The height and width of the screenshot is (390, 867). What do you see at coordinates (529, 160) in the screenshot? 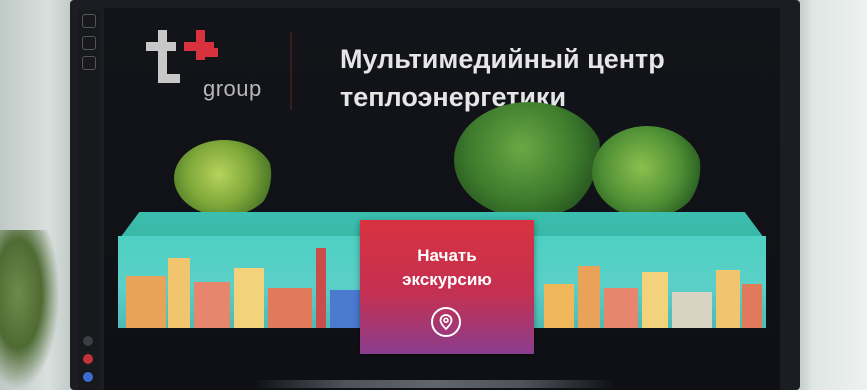
I see `tree-center` at bounding box center [529, 160].